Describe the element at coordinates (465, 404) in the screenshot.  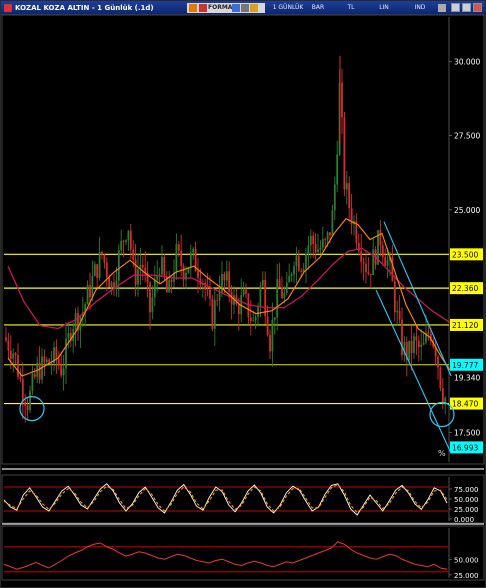
I see `level-label: 18.470` at that location.